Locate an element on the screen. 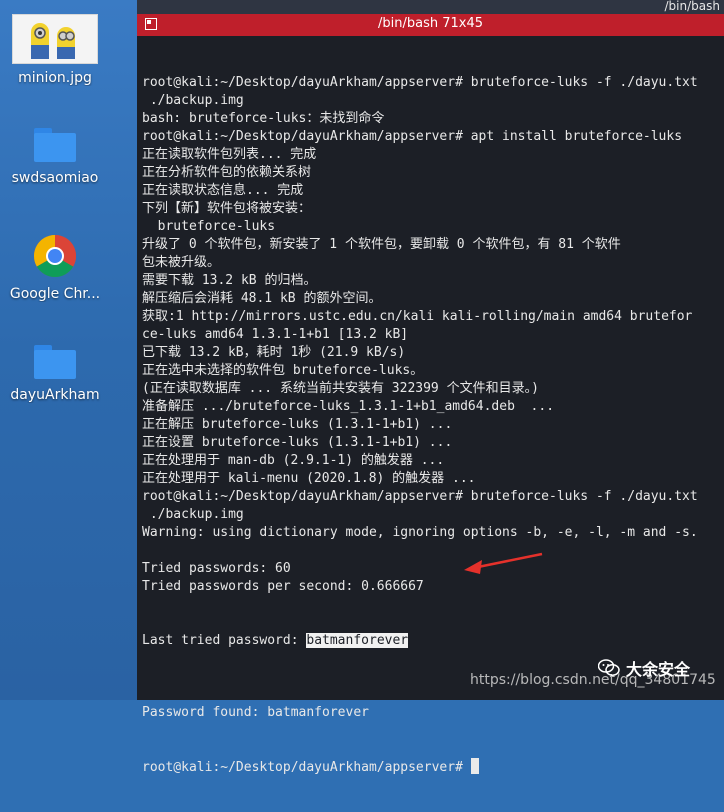 The width and height of the screenshot is (724, 812). terminal-line: 正在选中未选择的软件包 bruteforce-luks。 is located at coordinates (283, 370).